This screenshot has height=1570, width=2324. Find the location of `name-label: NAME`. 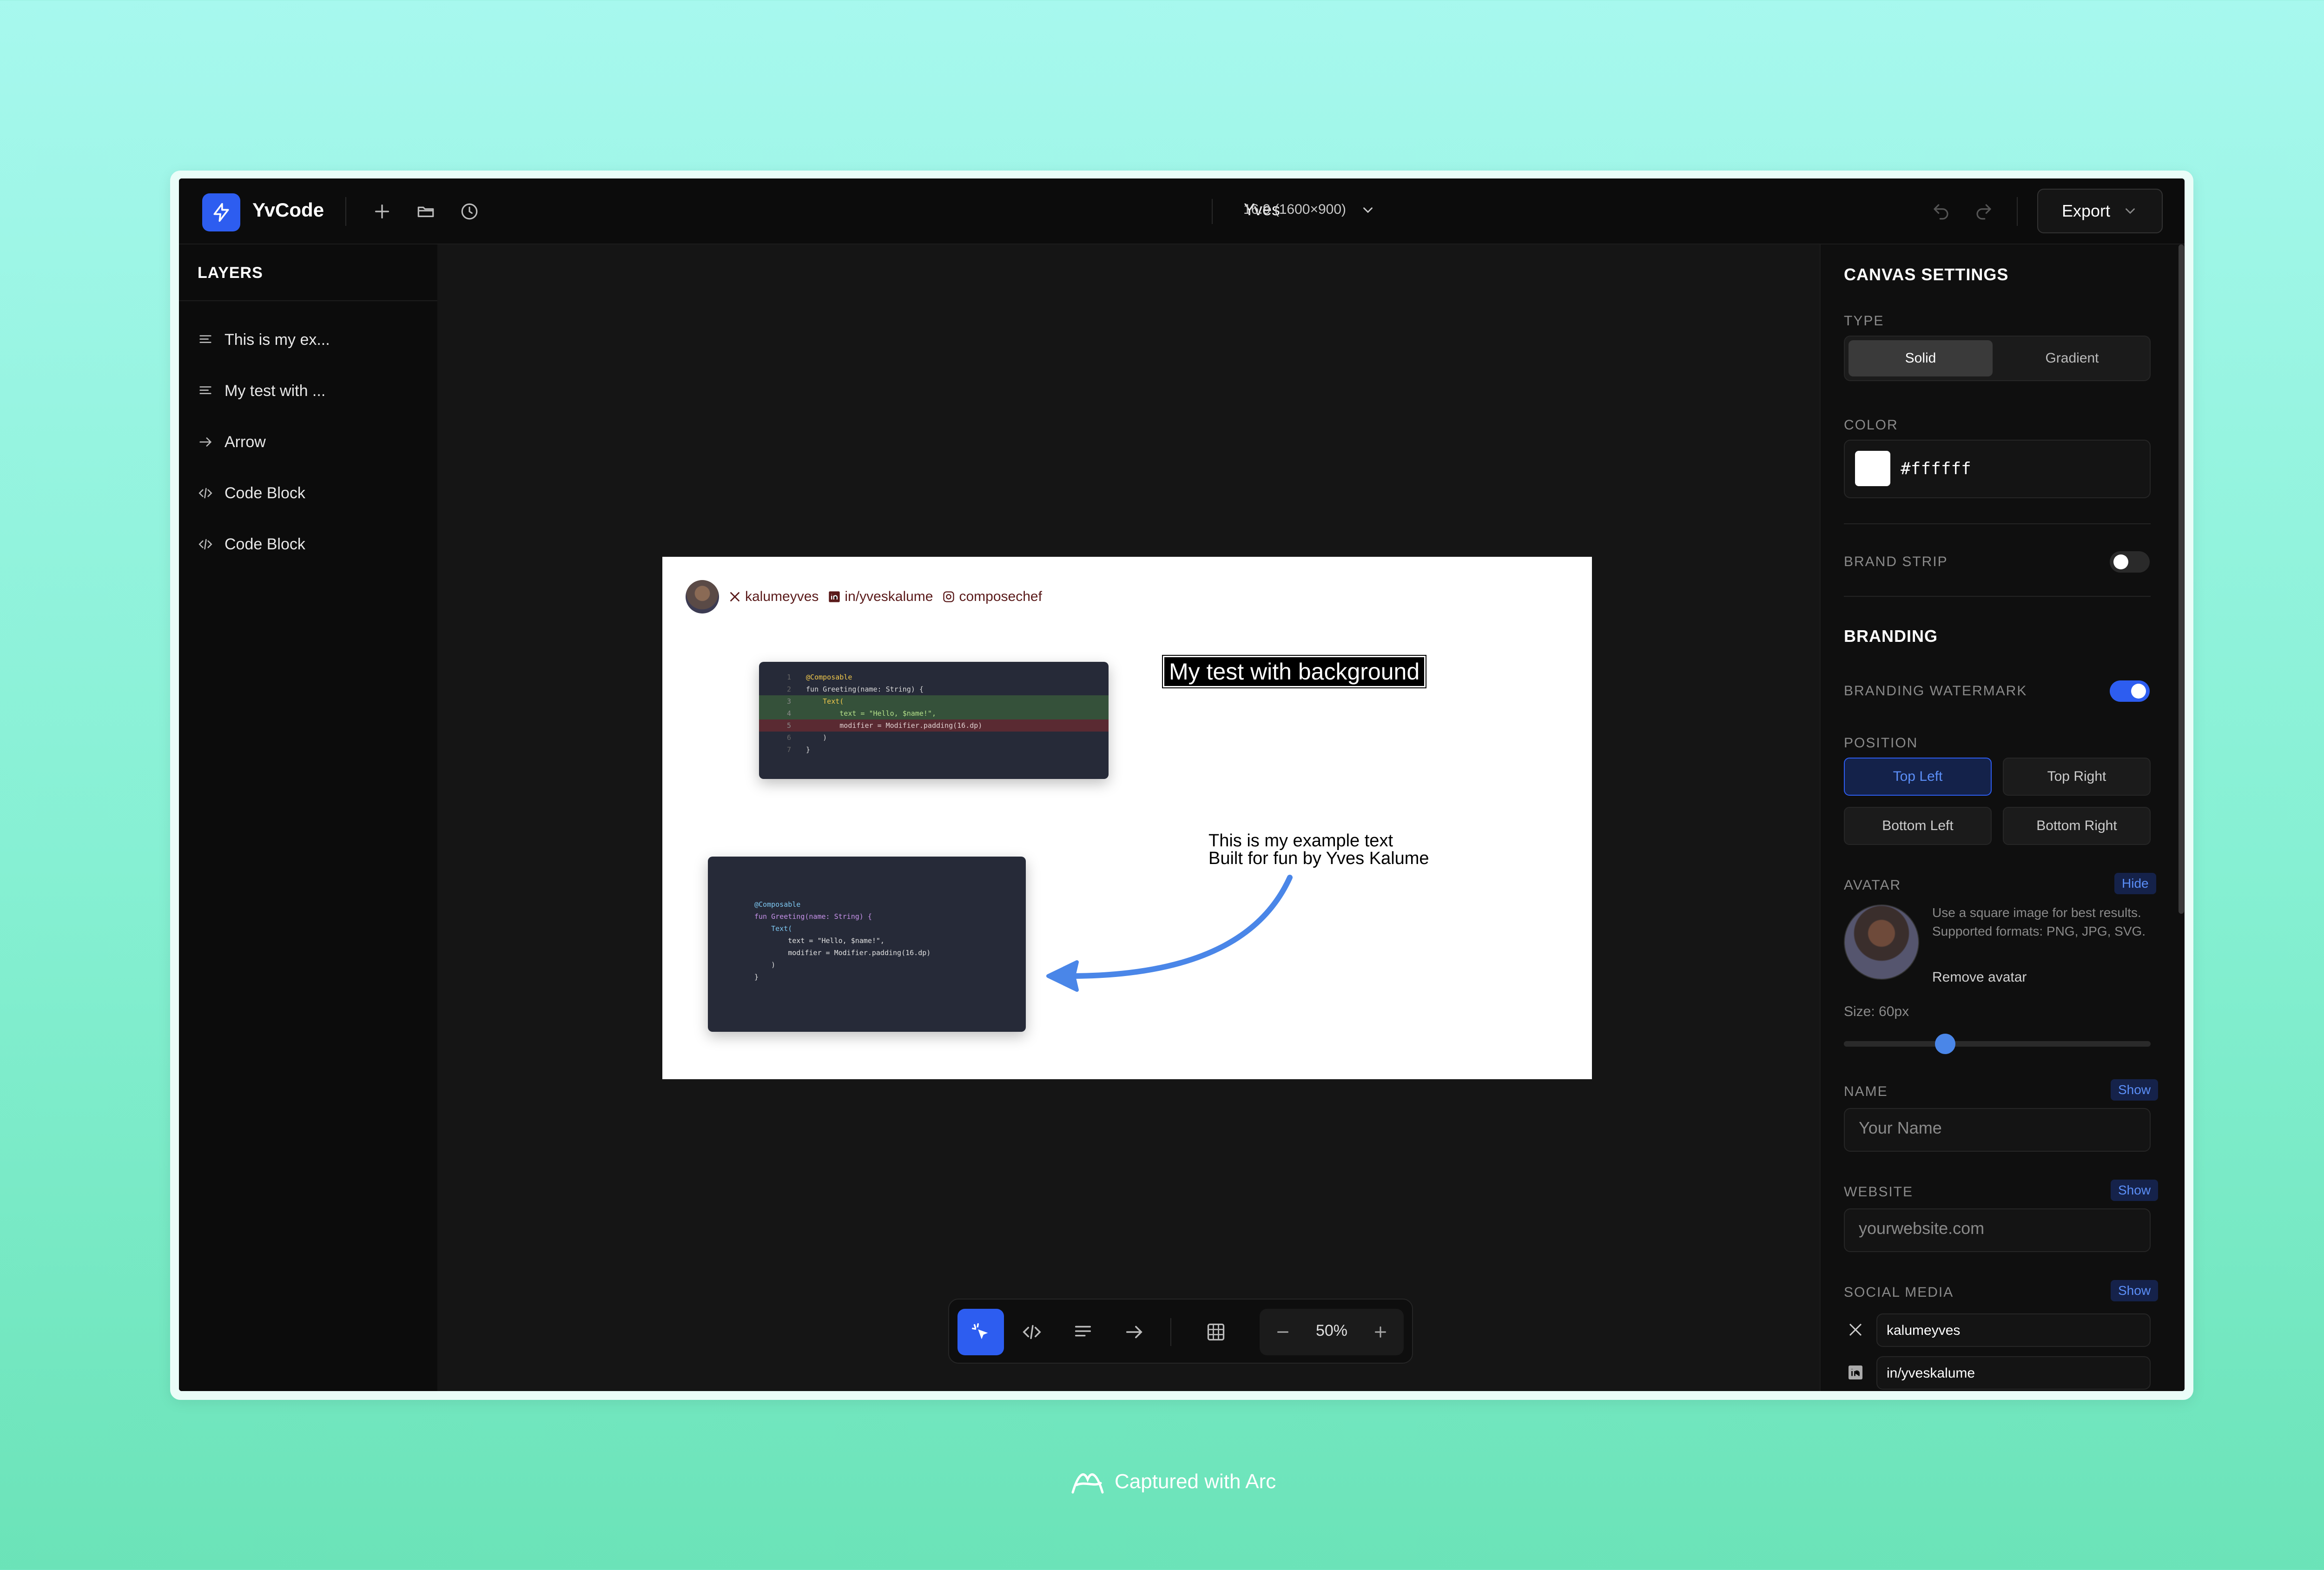

name-label: NAME is located at coordinates (1866, 1092).